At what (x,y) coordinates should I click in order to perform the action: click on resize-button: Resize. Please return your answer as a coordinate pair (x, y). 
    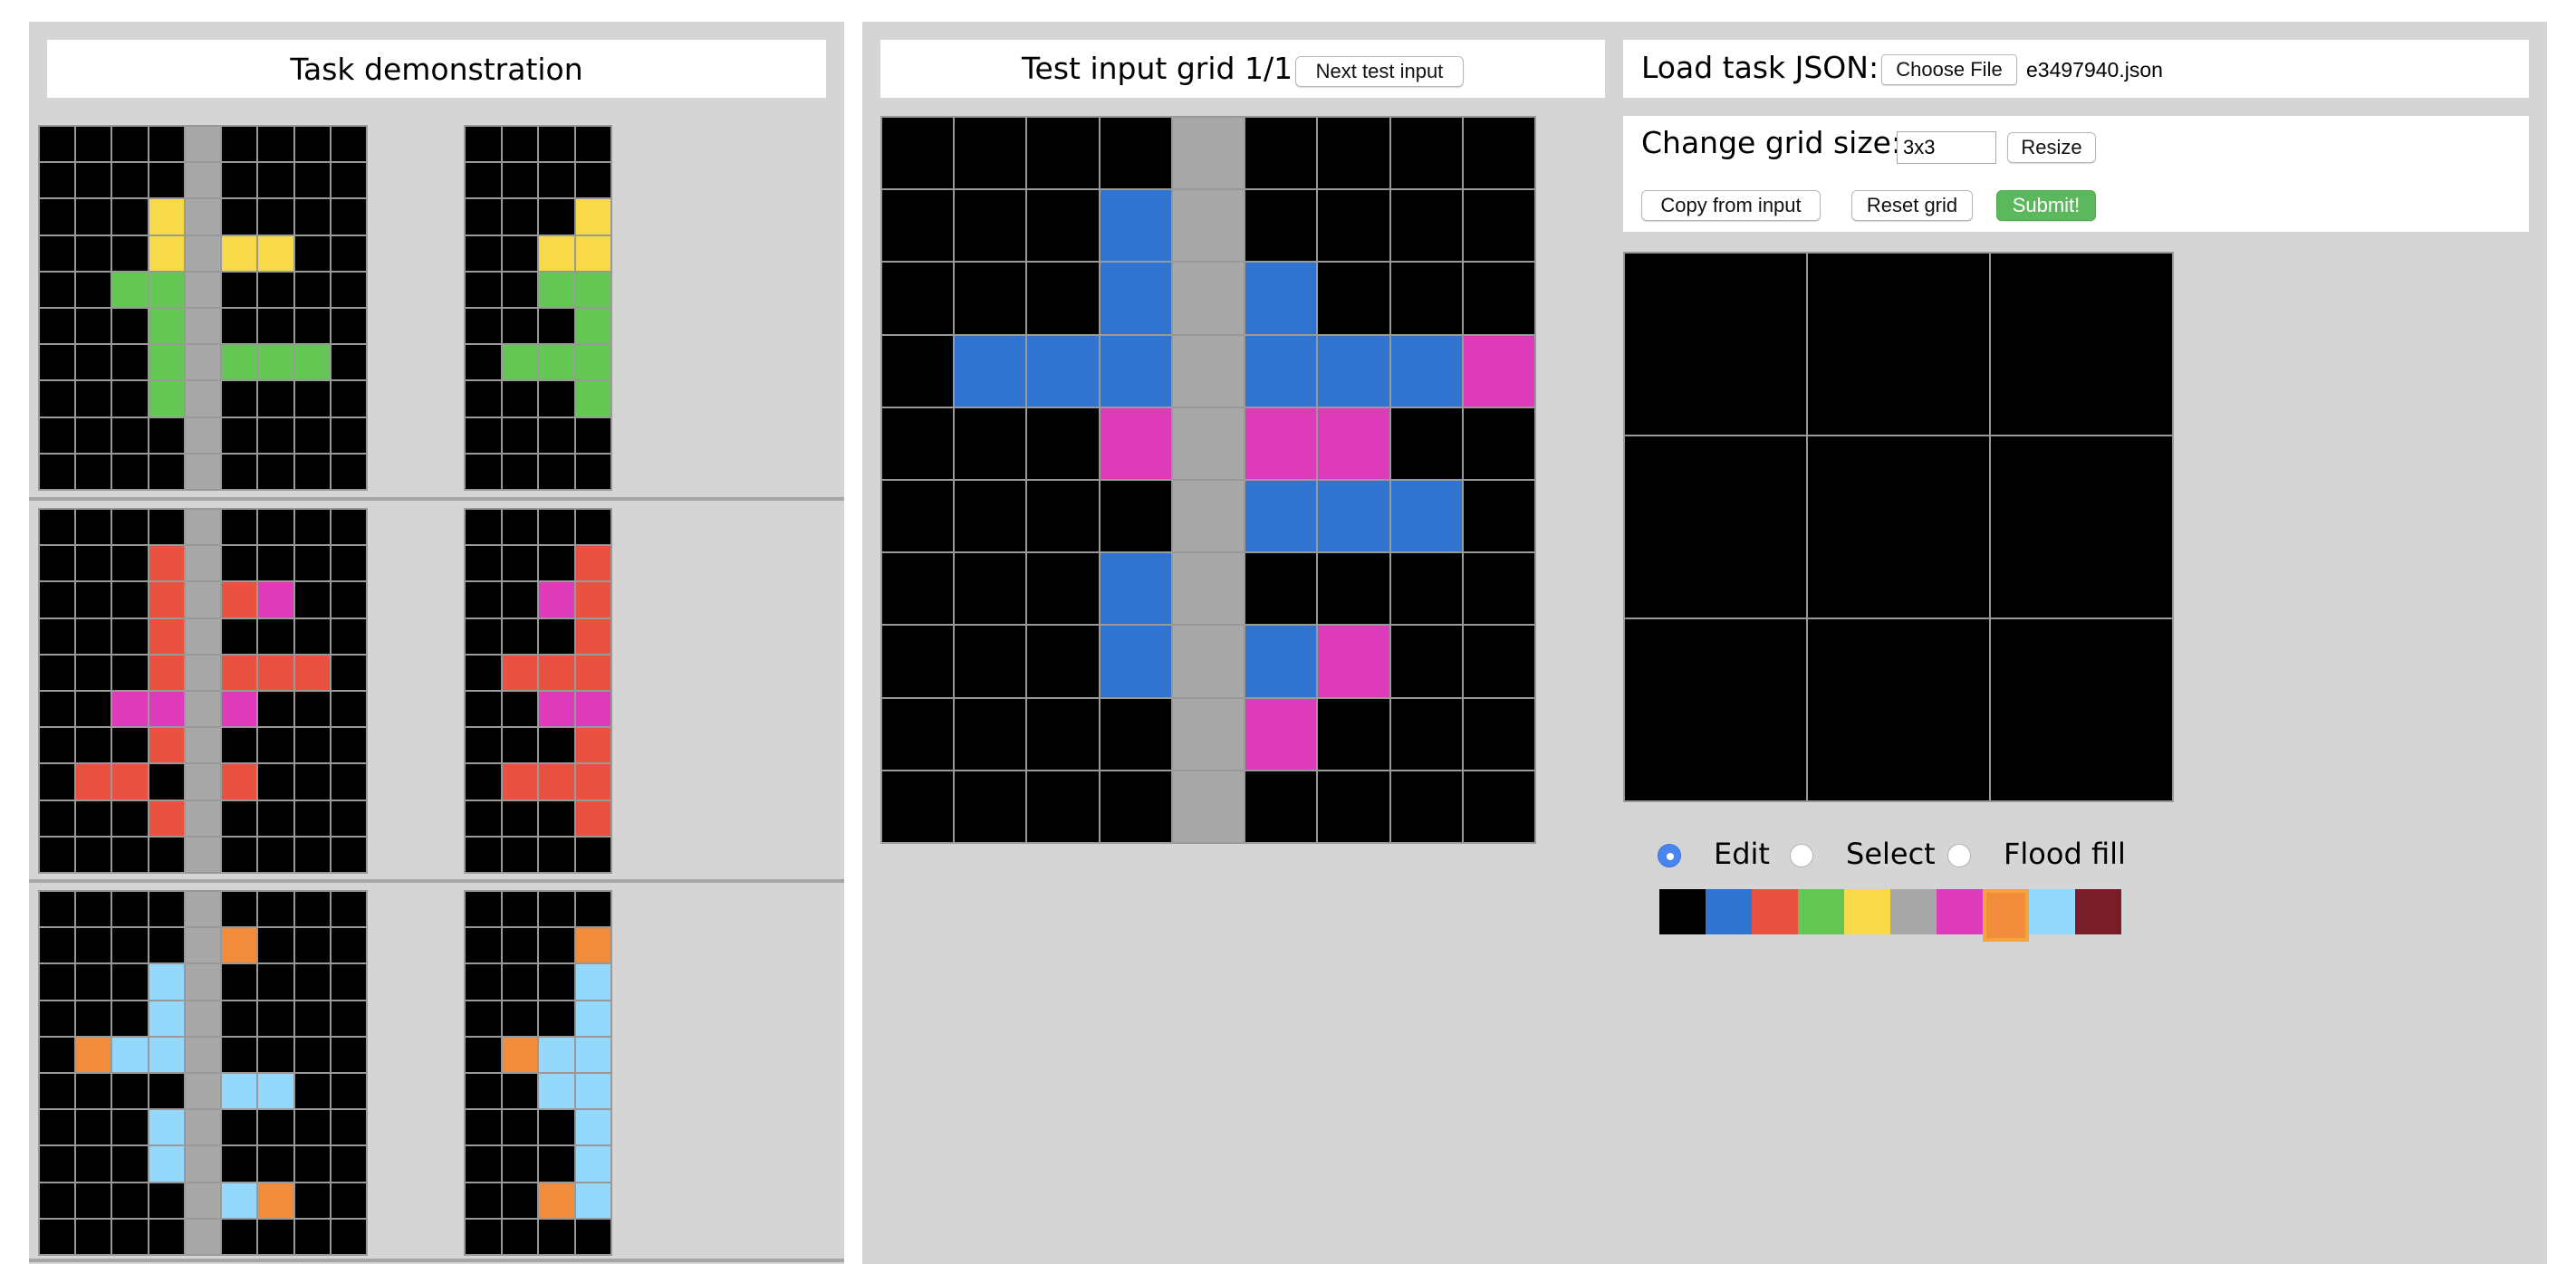
    Looking at the image, I should click on (2051, 147).